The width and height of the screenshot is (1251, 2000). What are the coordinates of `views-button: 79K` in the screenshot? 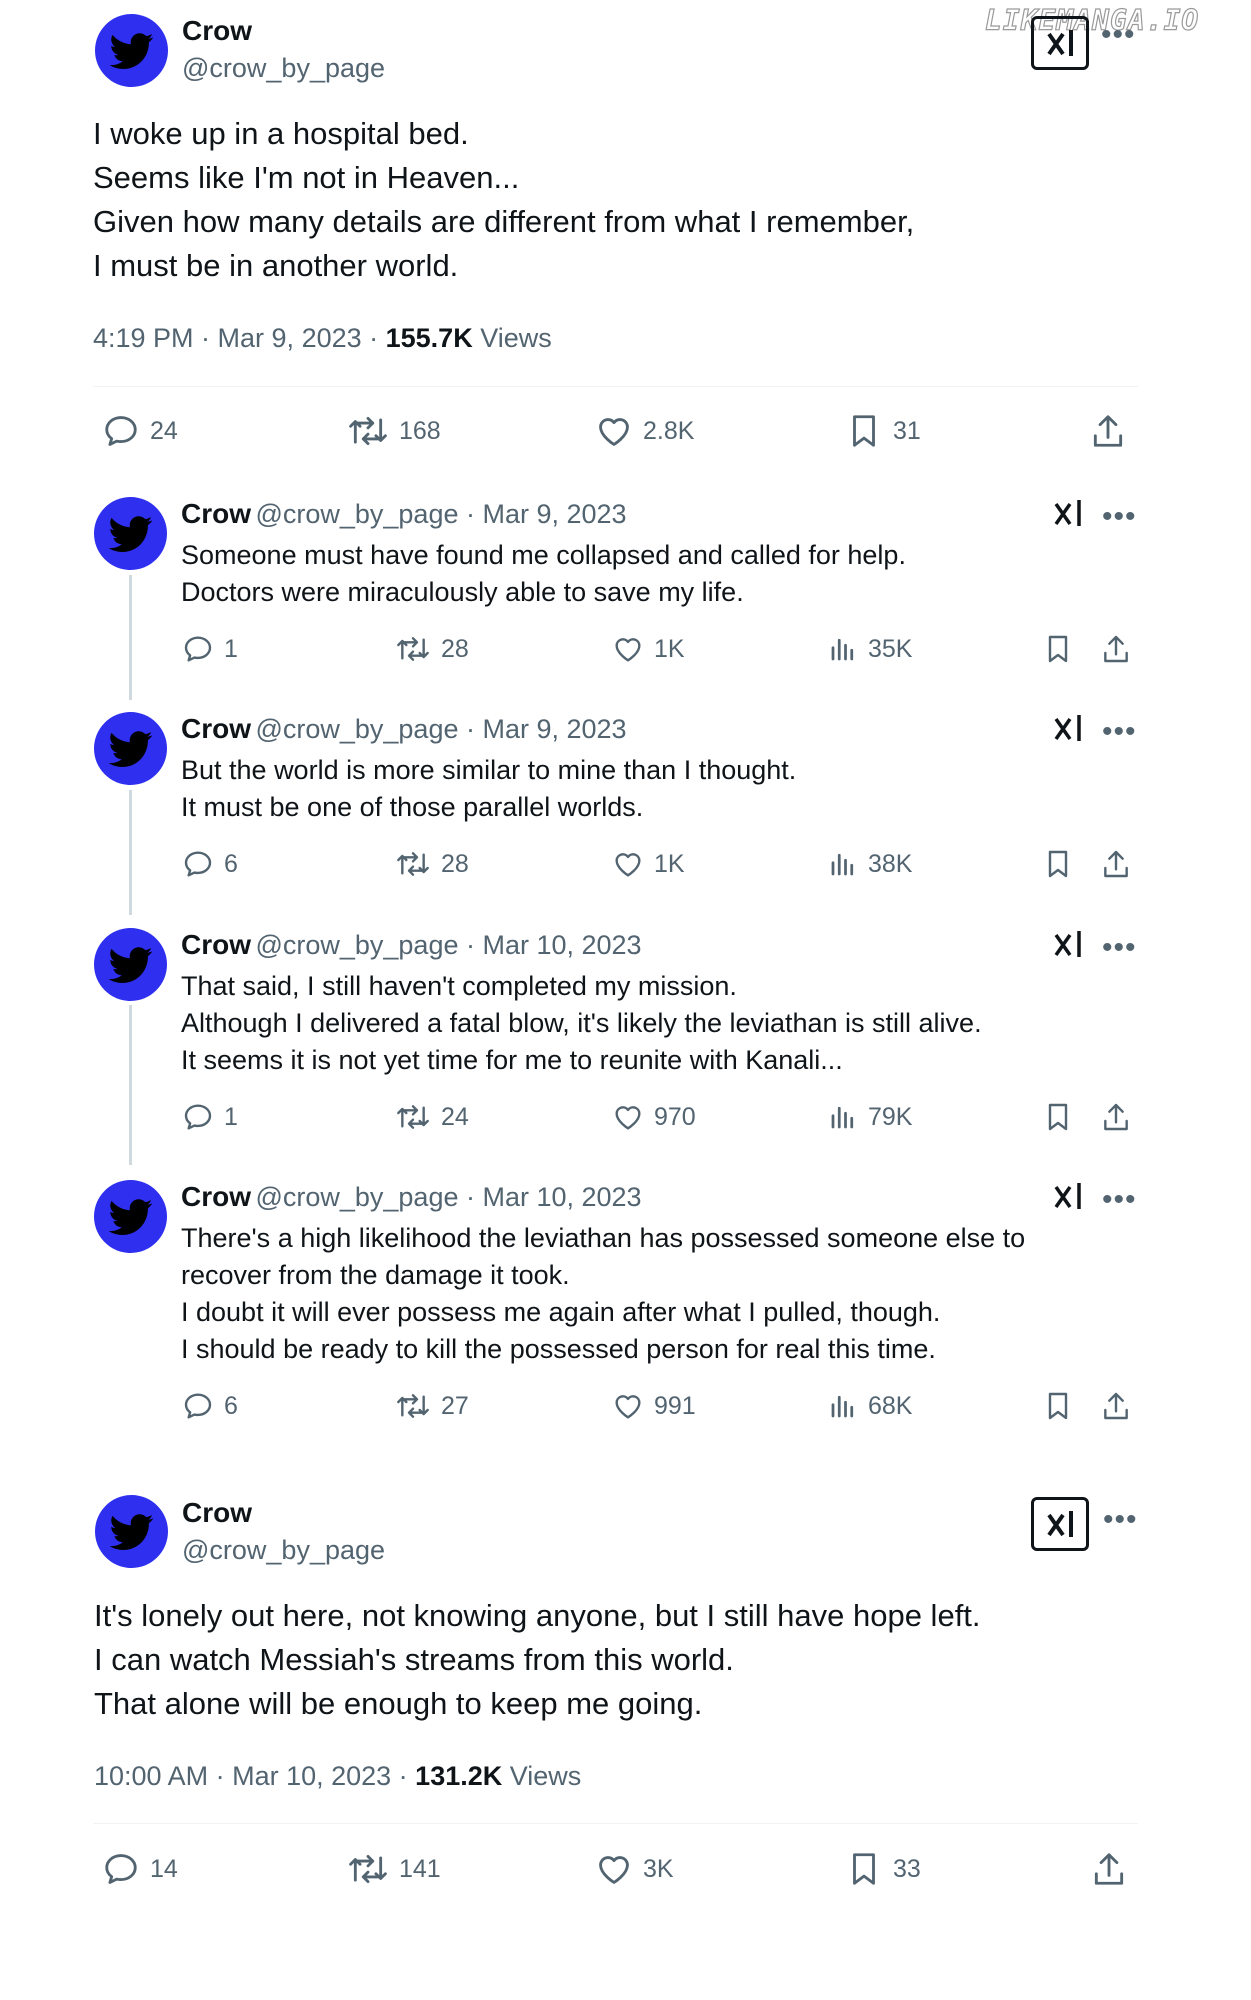 It's located at (870, 1117).